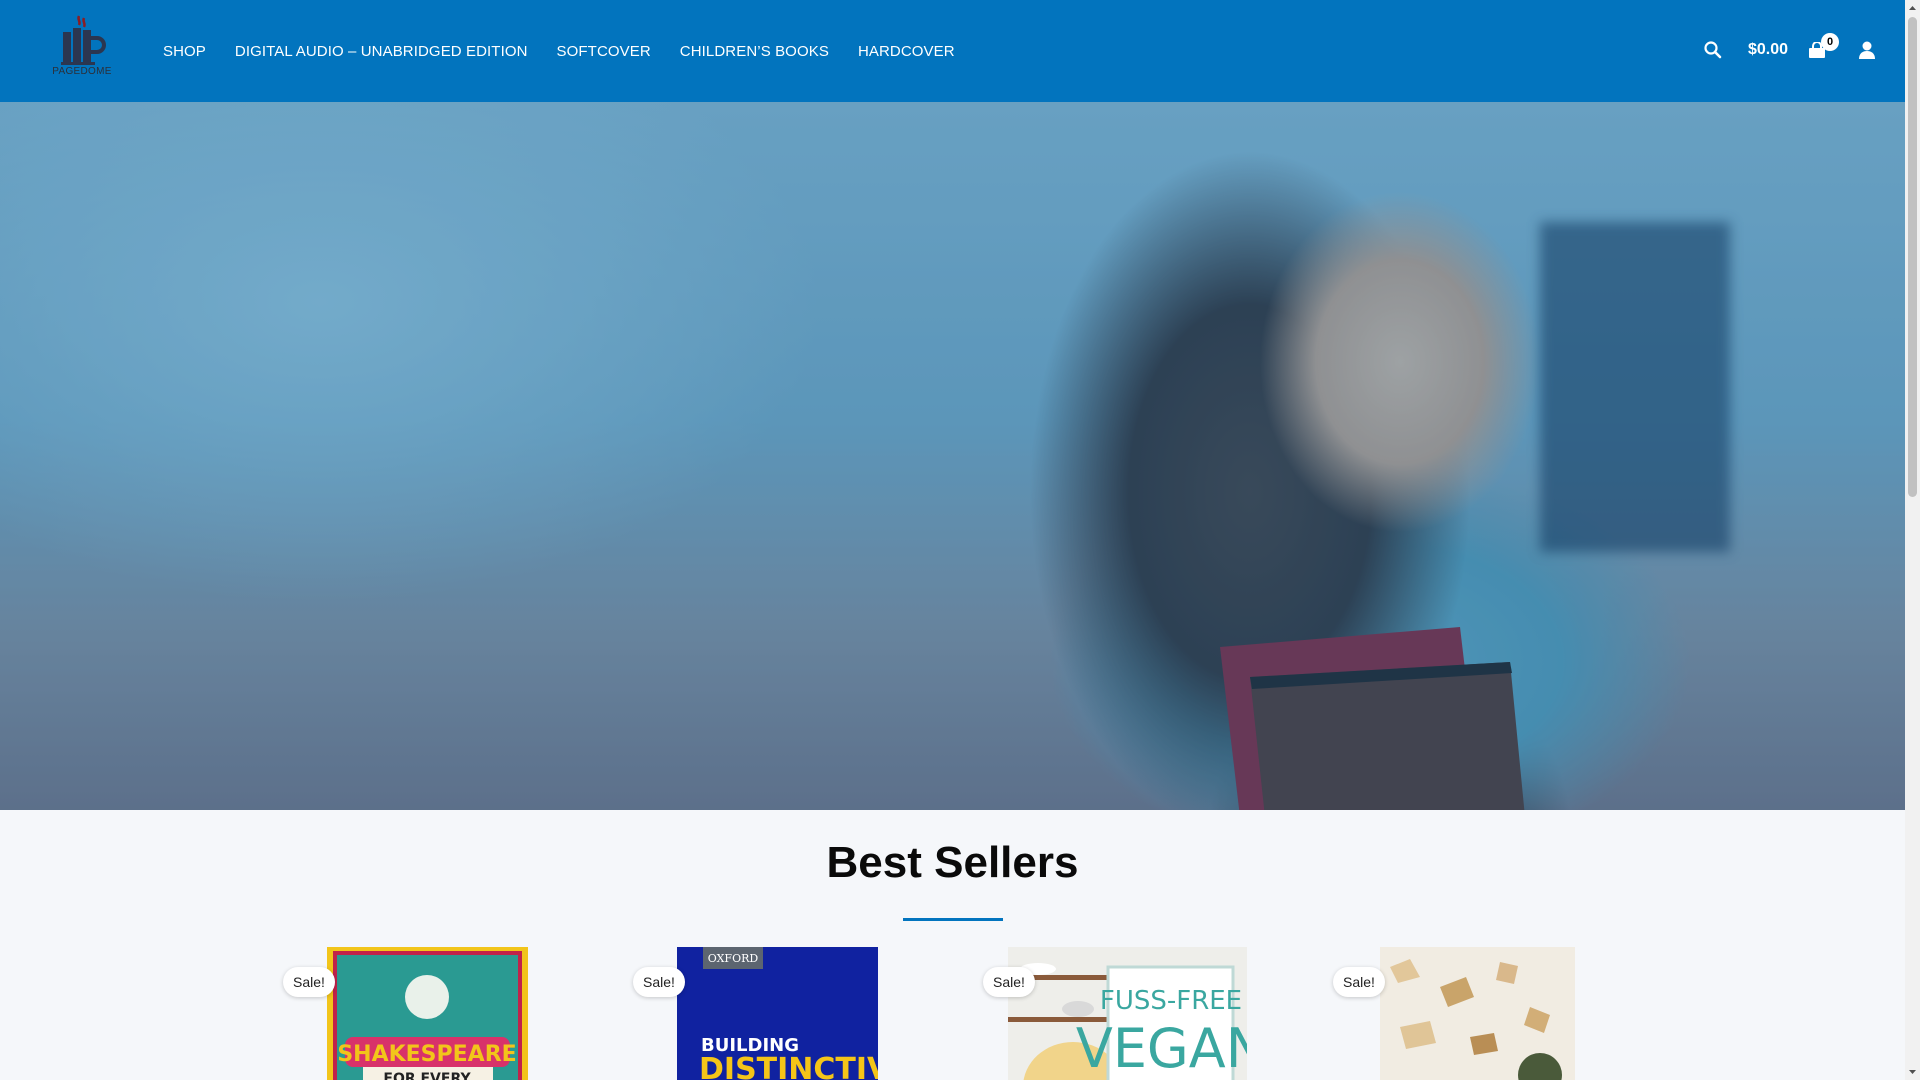  Describe the element at coordinates (1768, 50) in the screenshot. I see `cart-total: $0.00` at that location.